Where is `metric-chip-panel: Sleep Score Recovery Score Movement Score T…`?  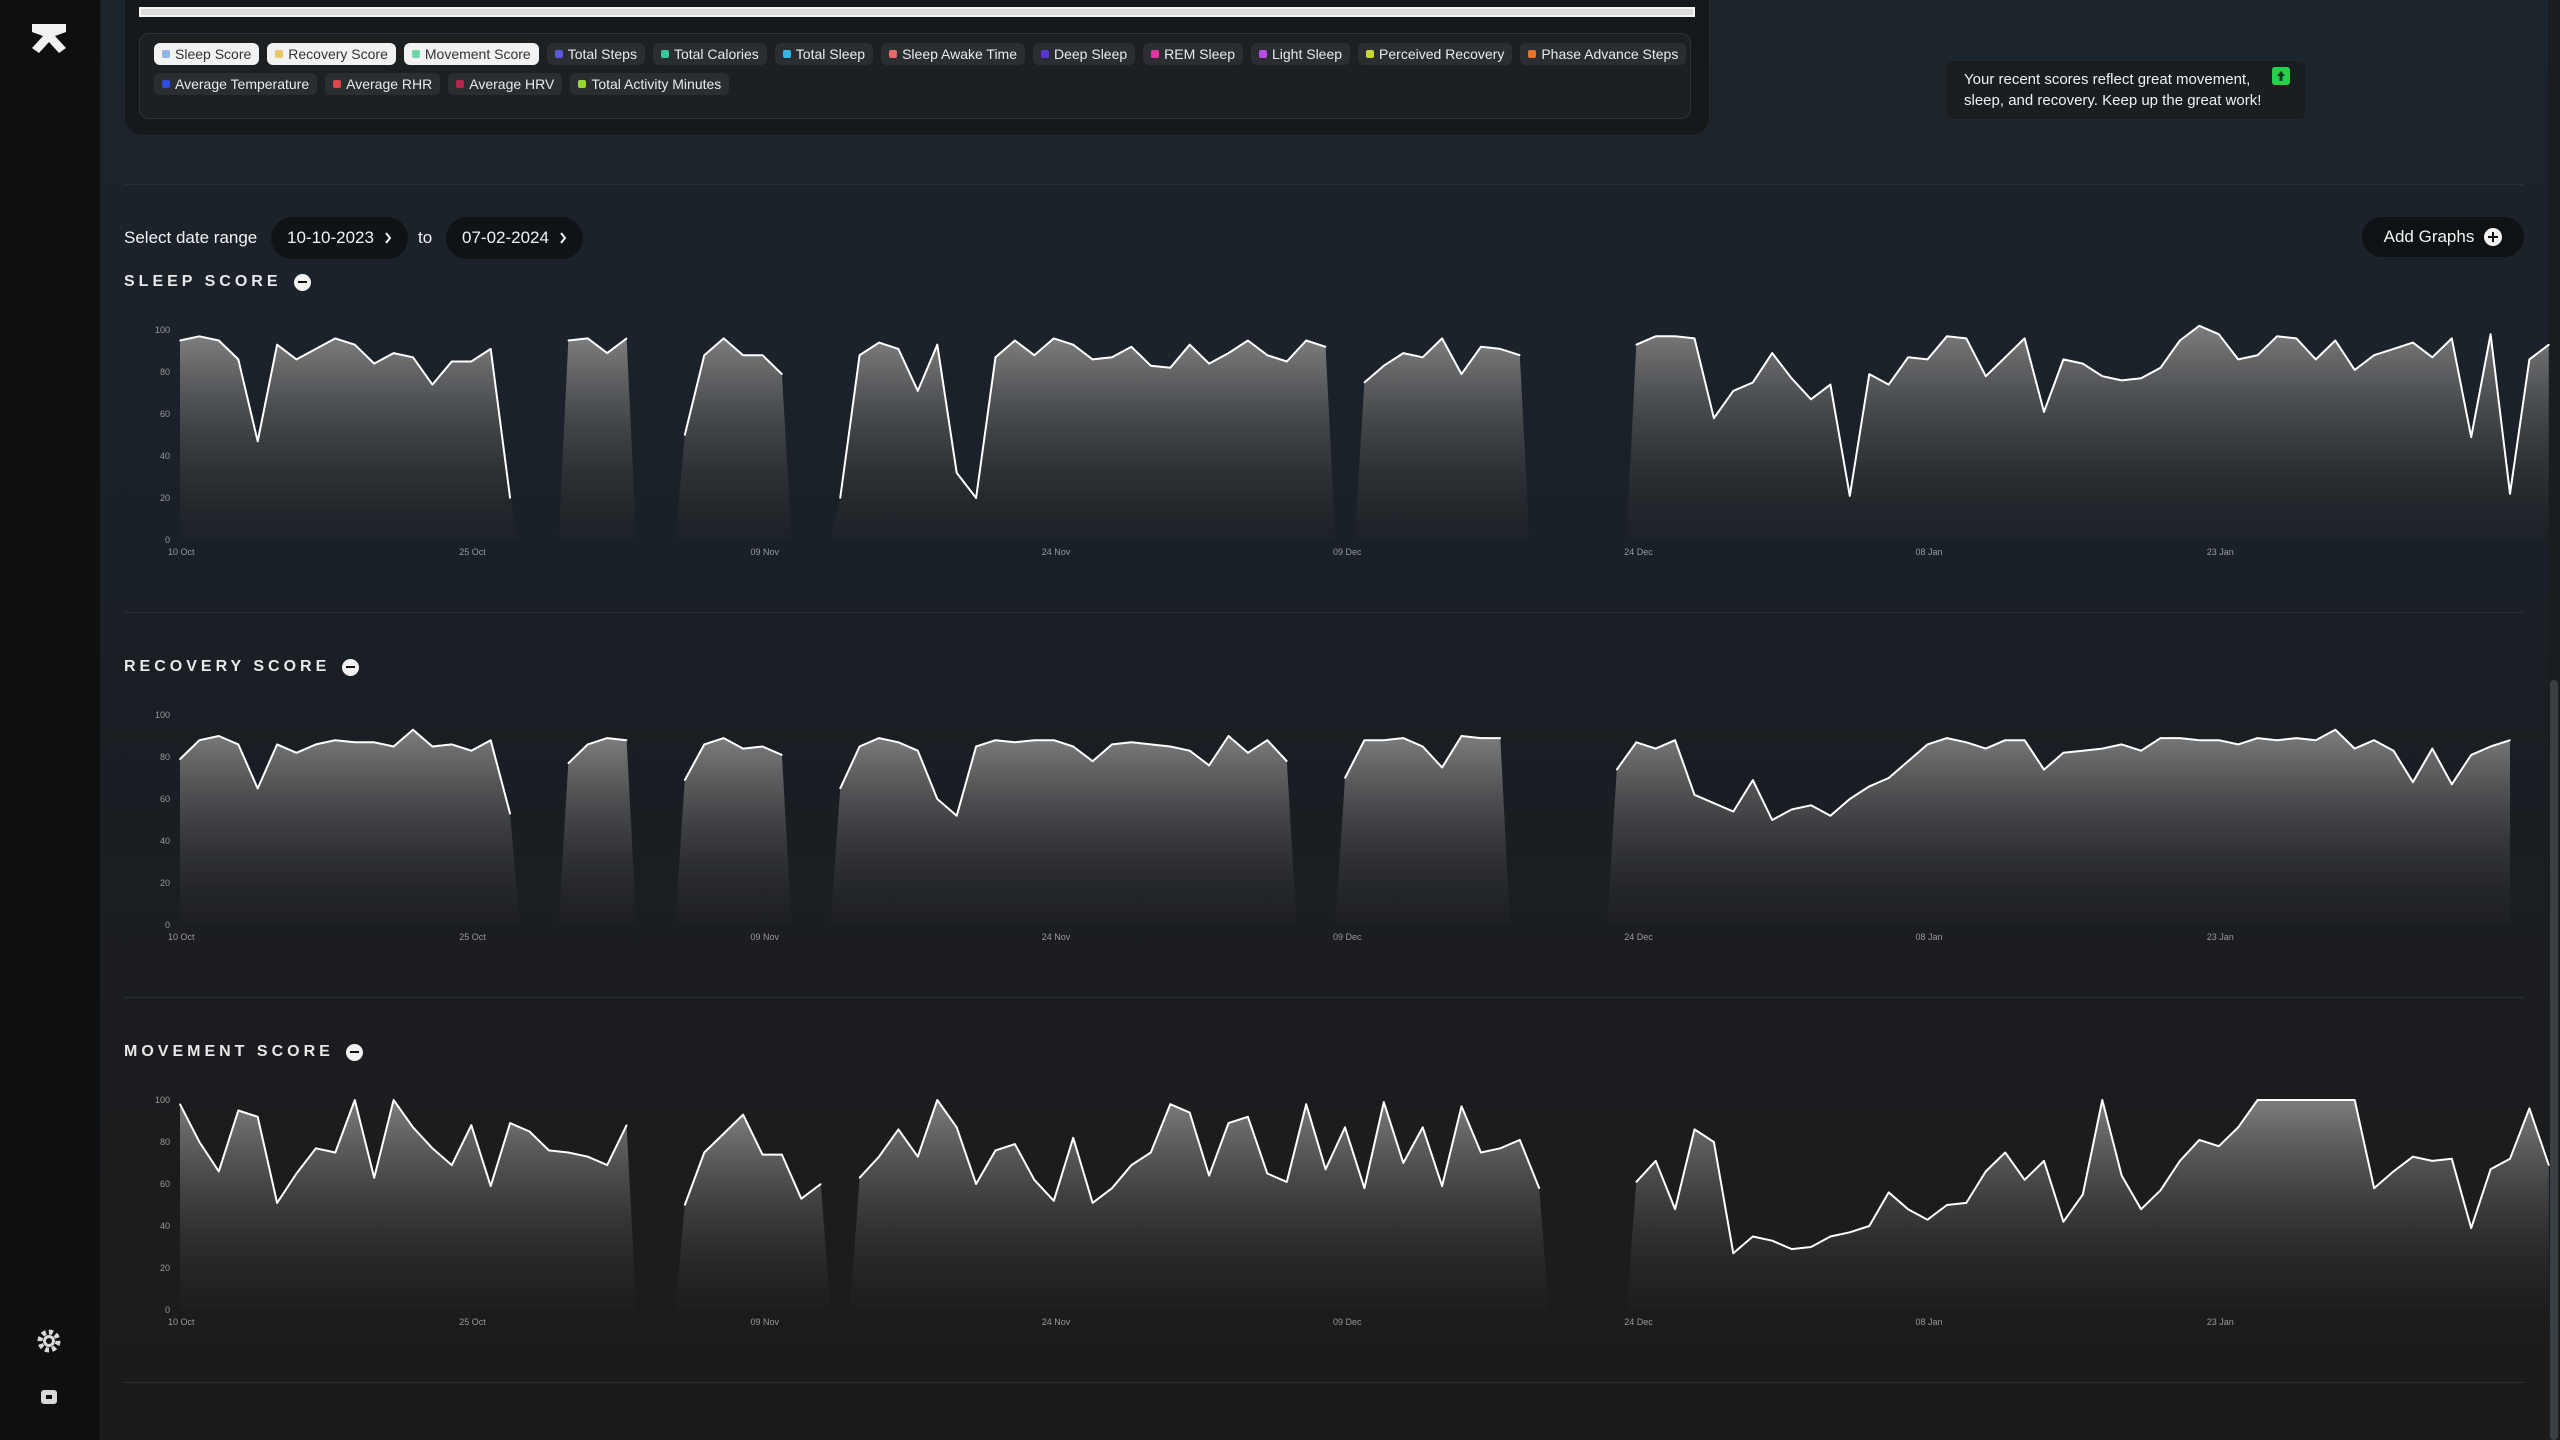
metric-chip-panel: Sleep Score Recovery Score Movement Score T… is located at coordinates (915, 76).